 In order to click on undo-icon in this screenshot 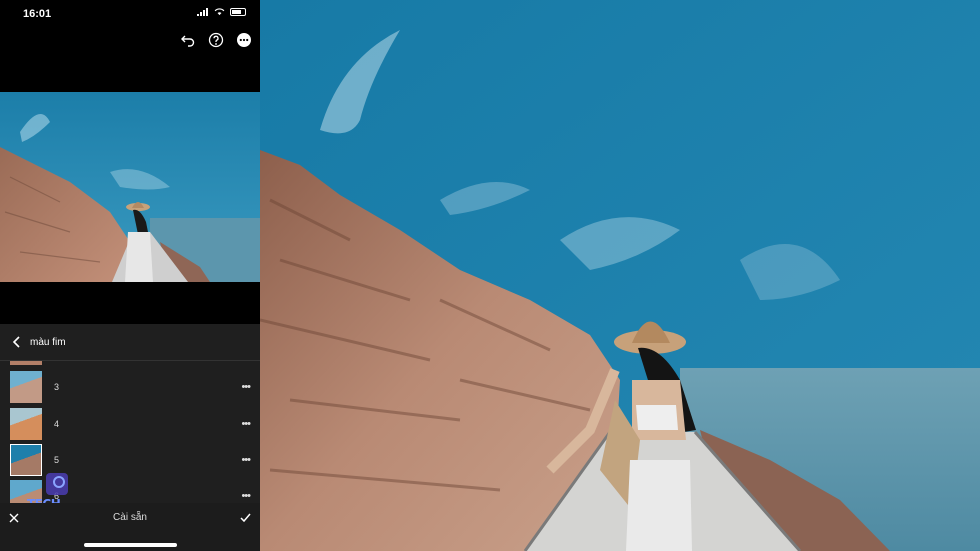, I will do `click(188, 40)`.